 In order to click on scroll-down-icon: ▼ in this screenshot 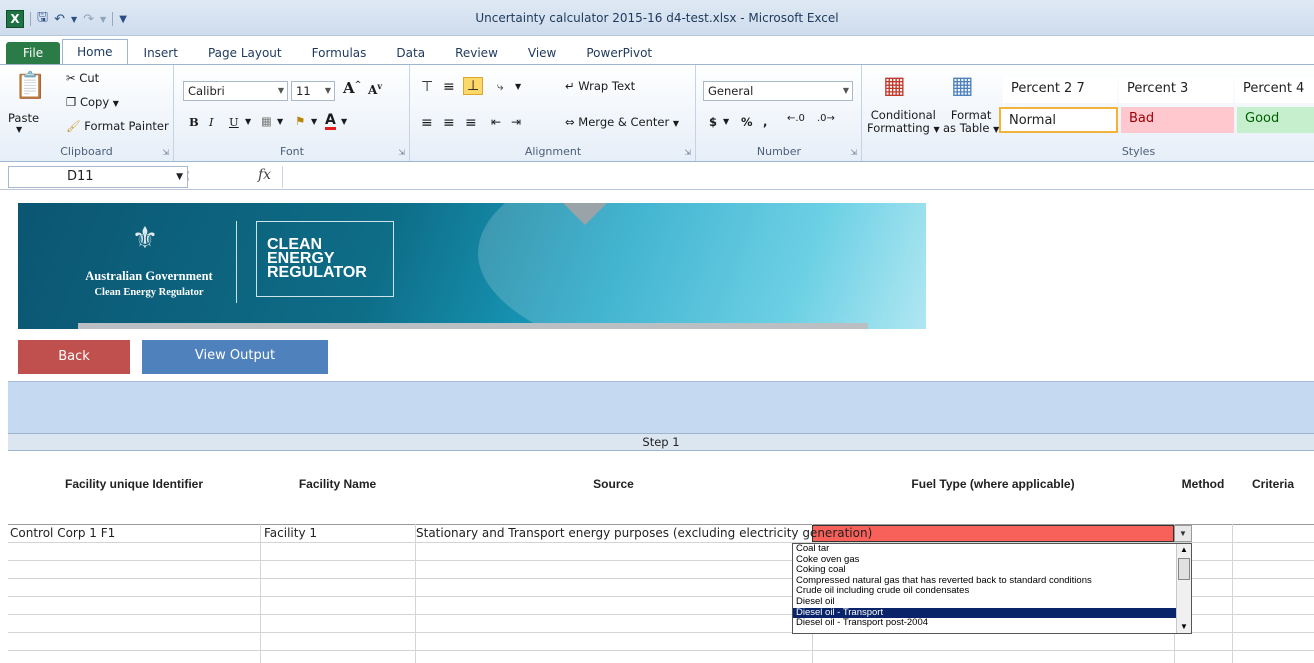, I will do `click(1184, 627)`.